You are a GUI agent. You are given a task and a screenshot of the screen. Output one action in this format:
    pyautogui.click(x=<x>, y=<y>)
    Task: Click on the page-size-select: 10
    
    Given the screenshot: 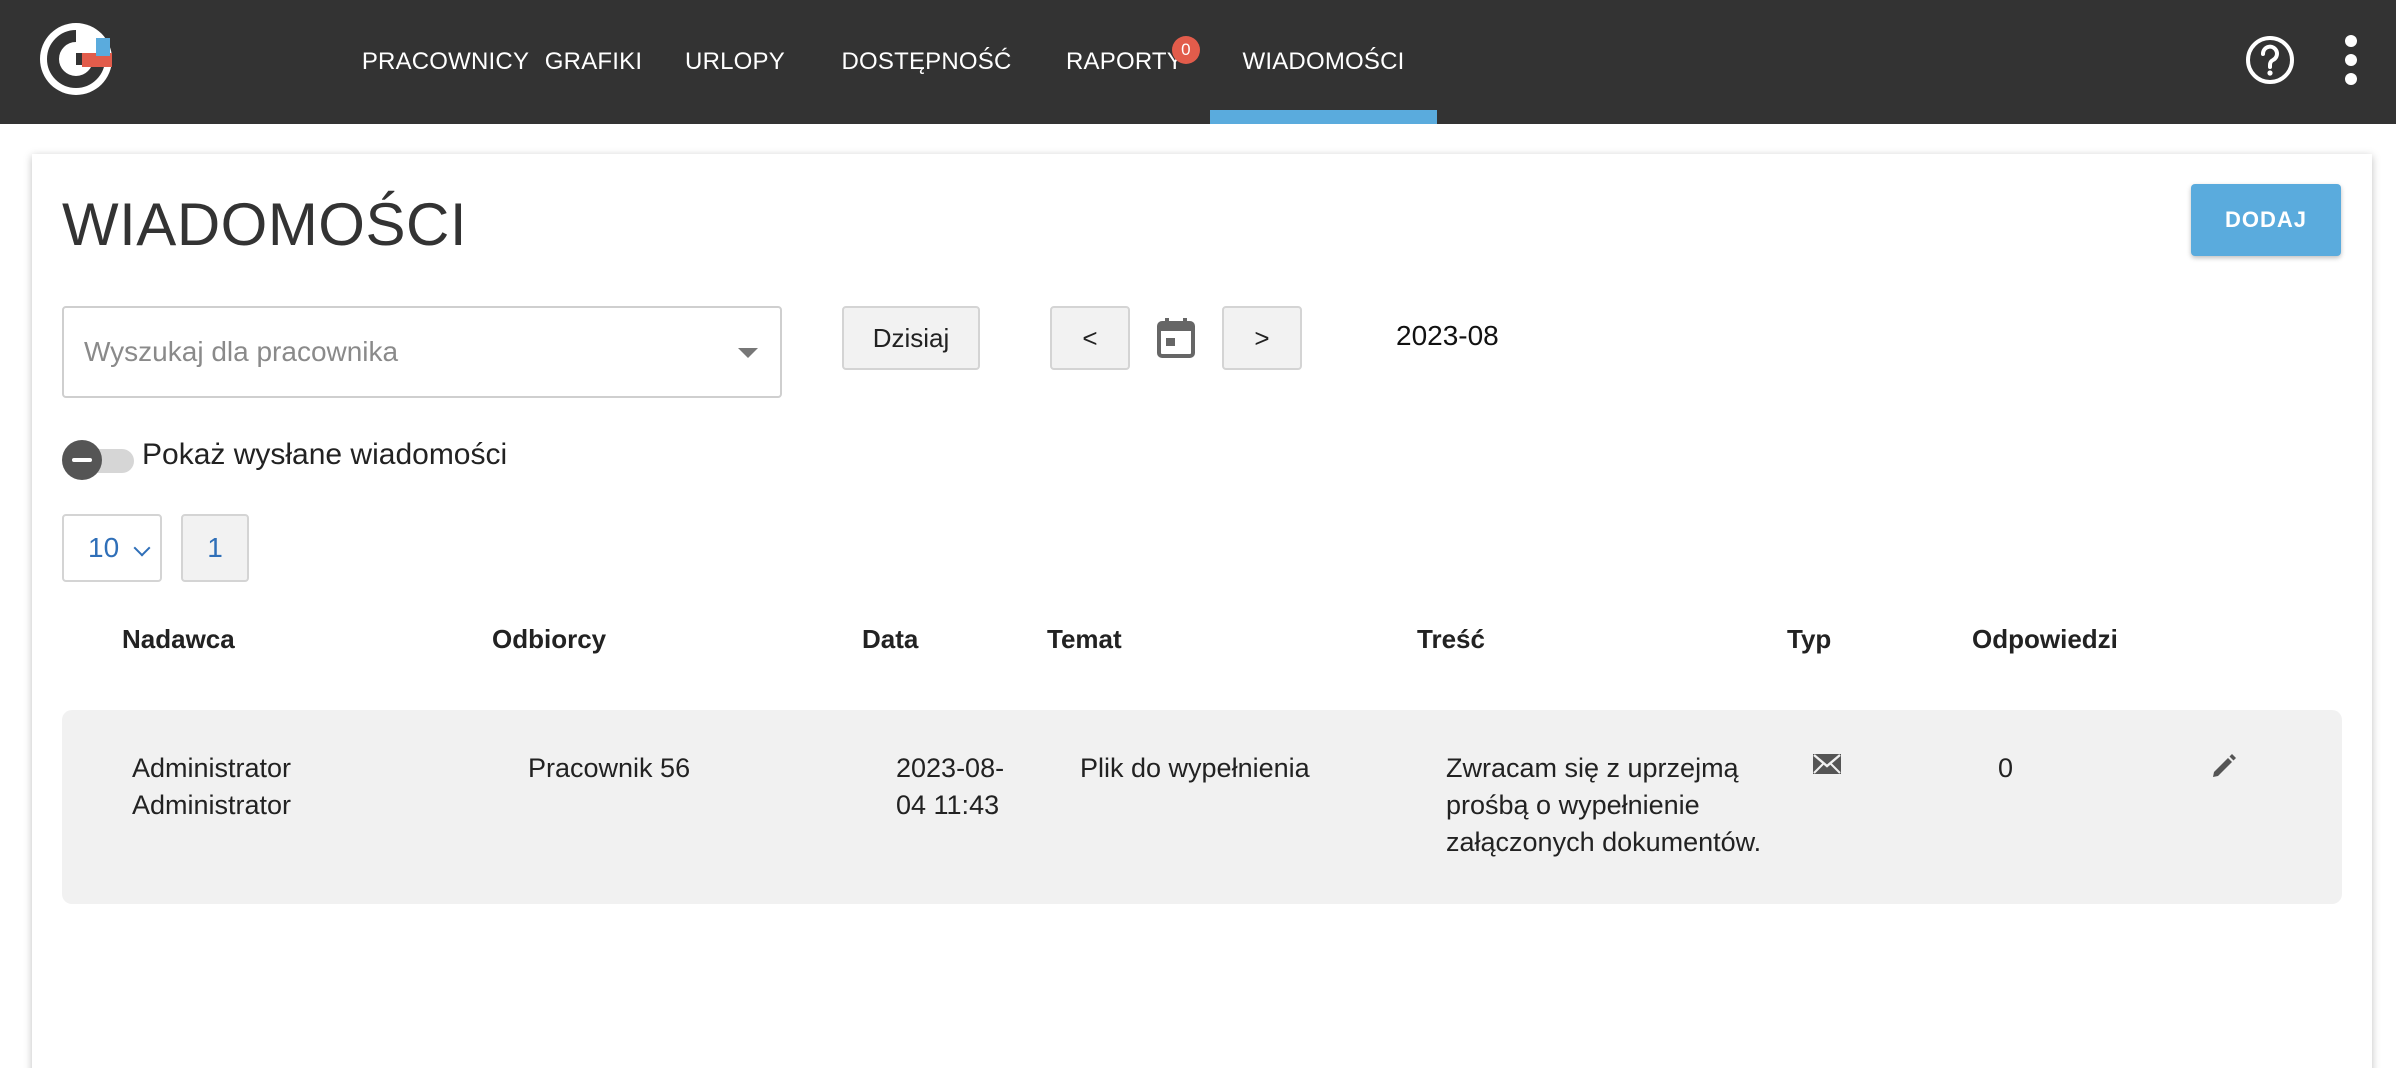 What is the action you would take?
    pyautogui.click(x=112, y=548)
    